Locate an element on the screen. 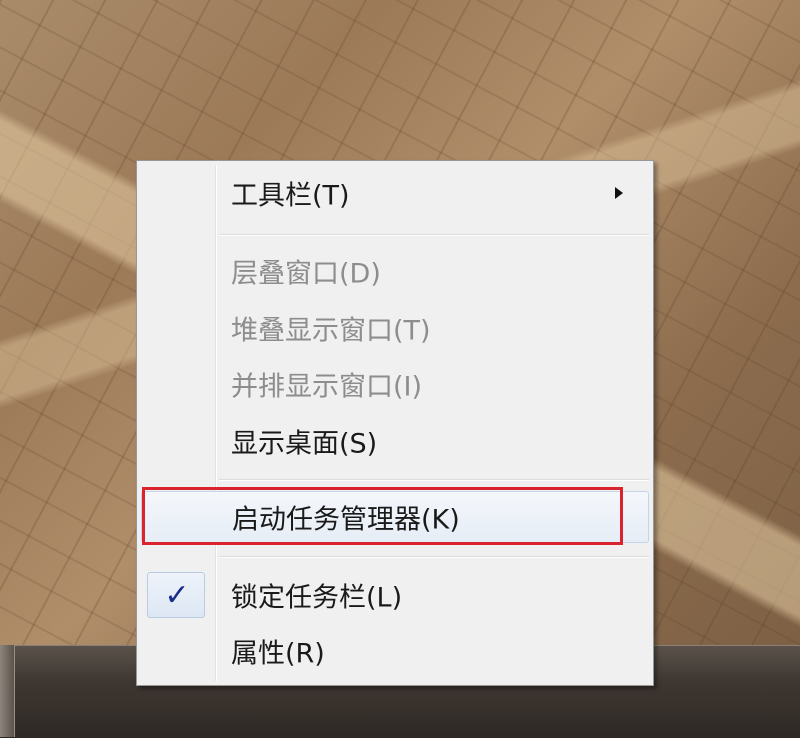  check-indicator: ✓ is located at coordinates (176, 595).